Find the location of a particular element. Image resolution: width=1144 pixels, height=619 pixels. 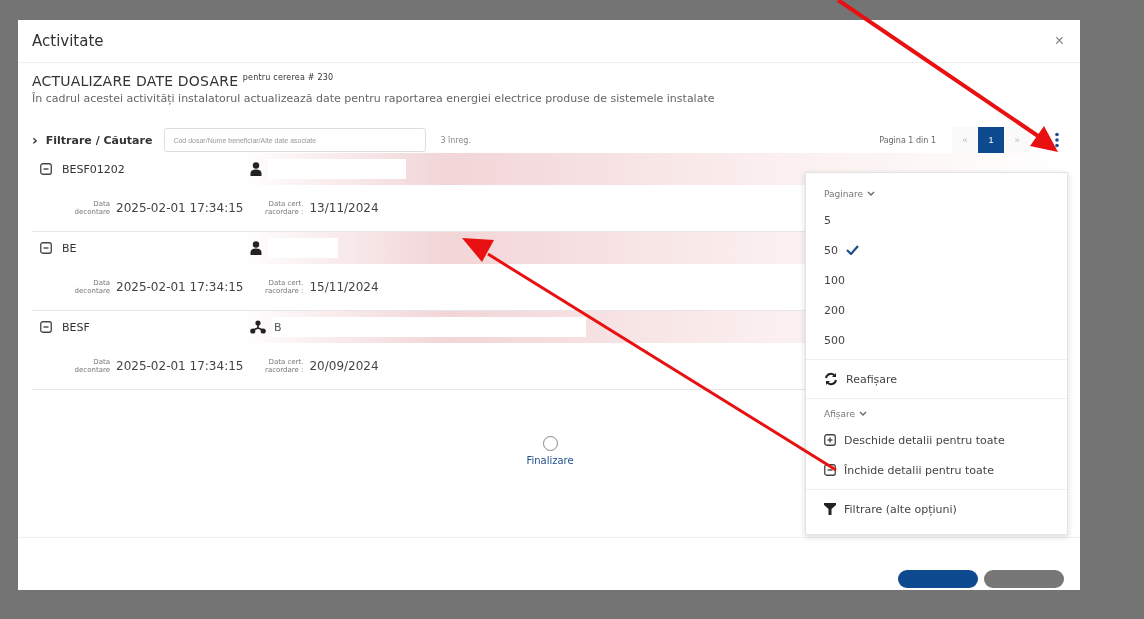

step-label: Finalizare is located at coordinates (550, 460).